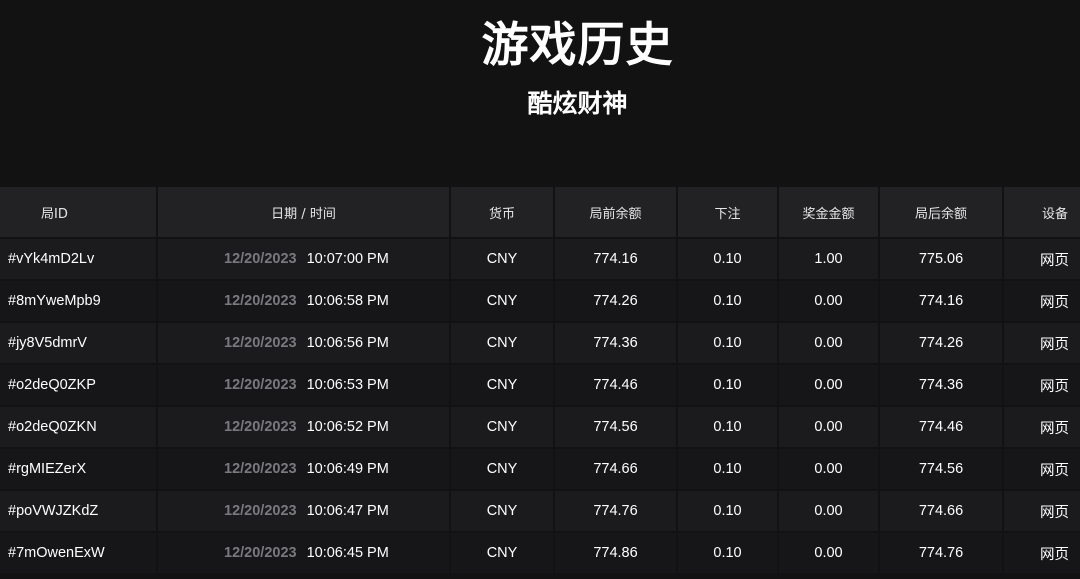 This screenshot has width=1080, height=579. I want to click on win: 1.00, so click(829, 259).